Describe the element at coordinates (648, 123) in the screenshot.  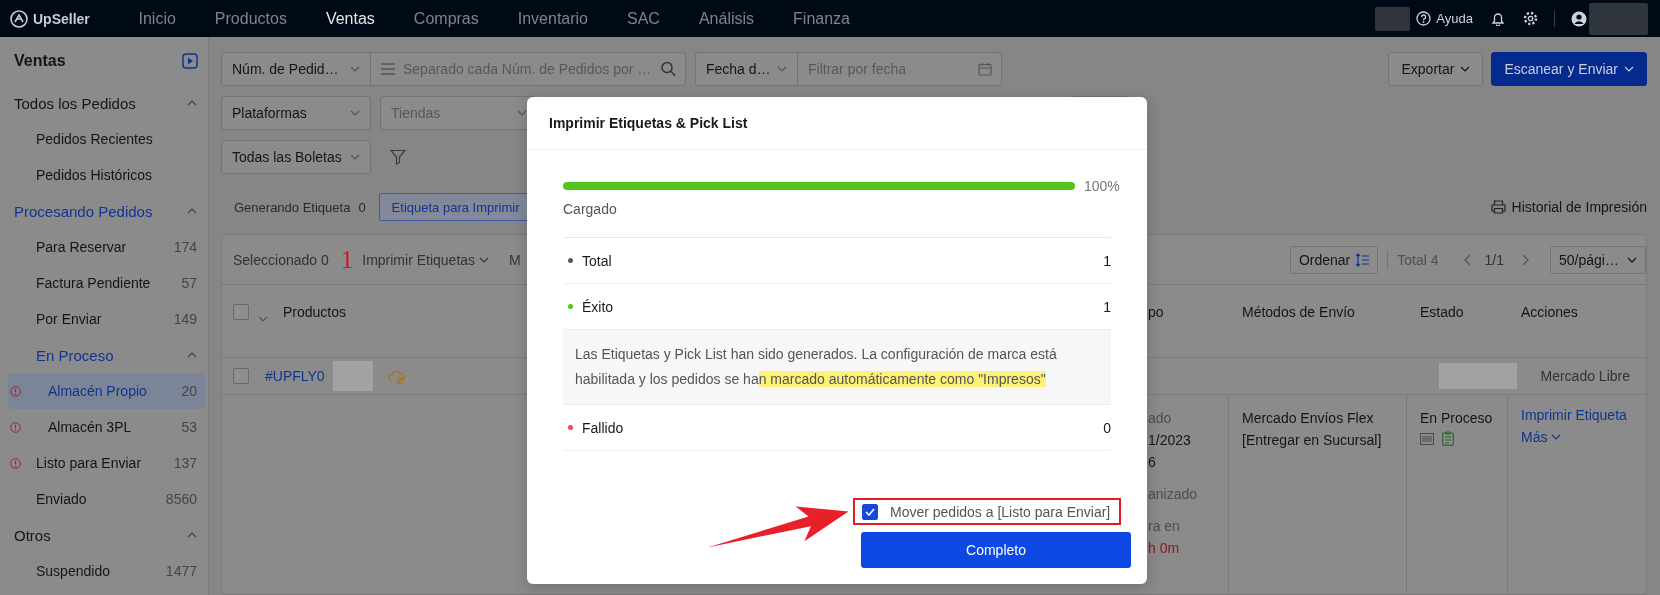
I see `dialog-title: Imprimir Etiquetas & Pick List` at that location.